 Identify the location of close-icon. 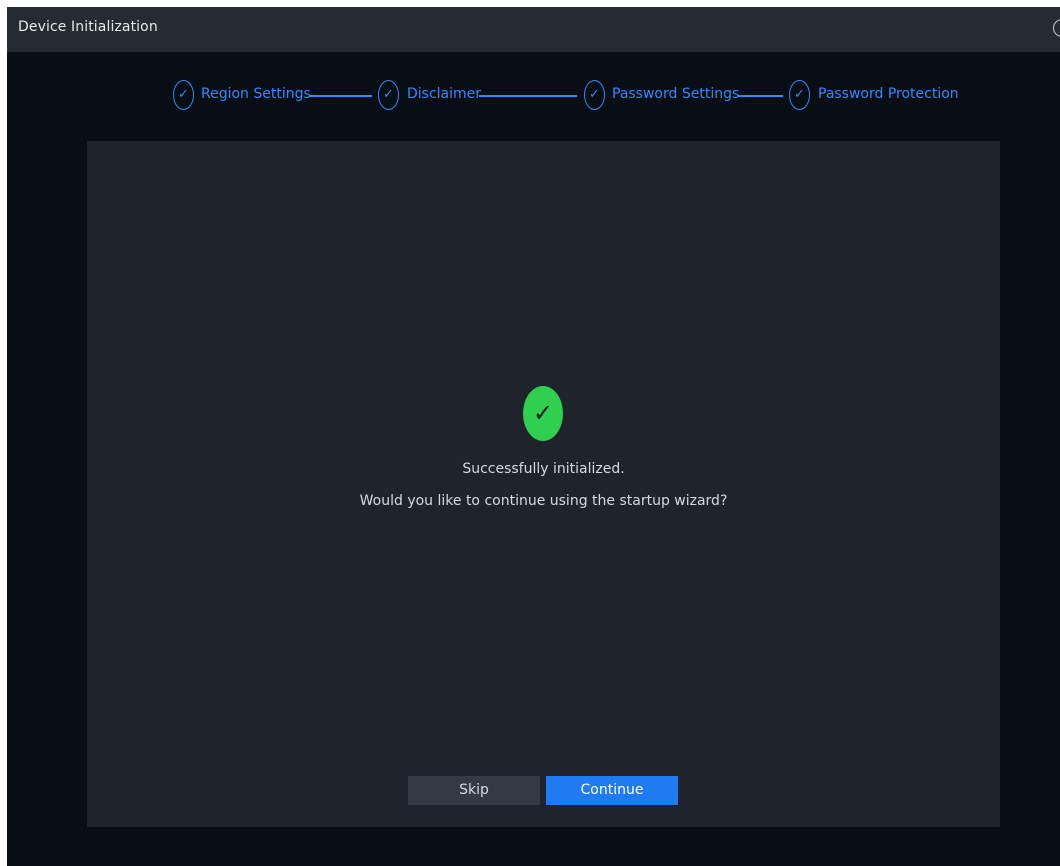
(1056, 28).